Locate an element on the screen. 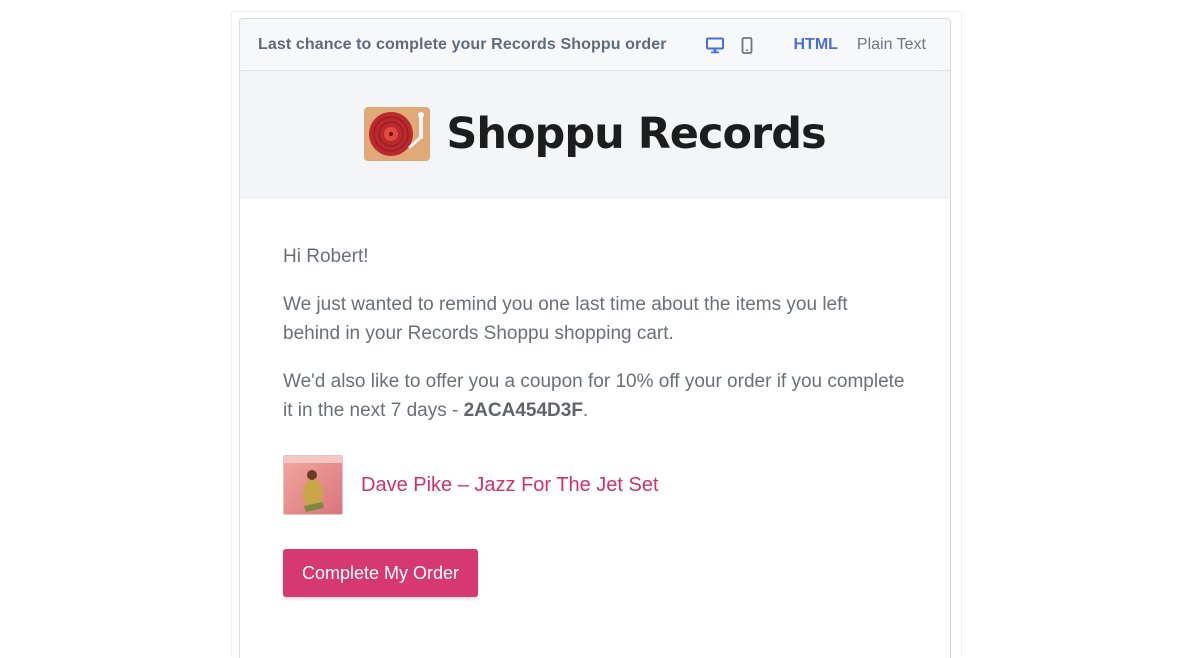 Image resolution: width=1192 pixels, height=658 pixels. email-header: Shoppu Records is located at coordinates (595, 134).